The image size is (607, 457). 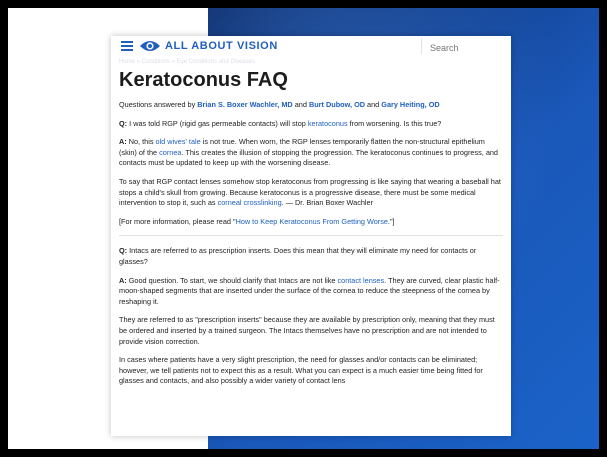 I want to click on cornea-link: cornea, so click(x=170, y=152).